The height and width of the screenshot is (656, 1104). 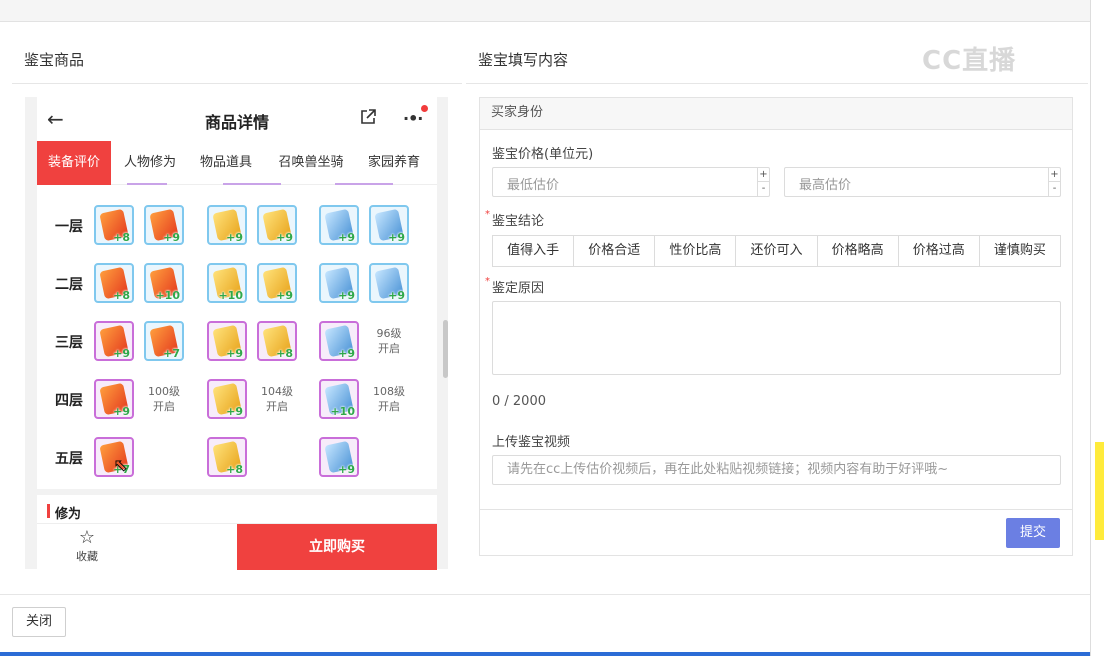 What do you see at coordinates (1019, 251) in the screenshot?
I see `conclusion-option: 谨慎购买` at bounding box center [1019, 251].